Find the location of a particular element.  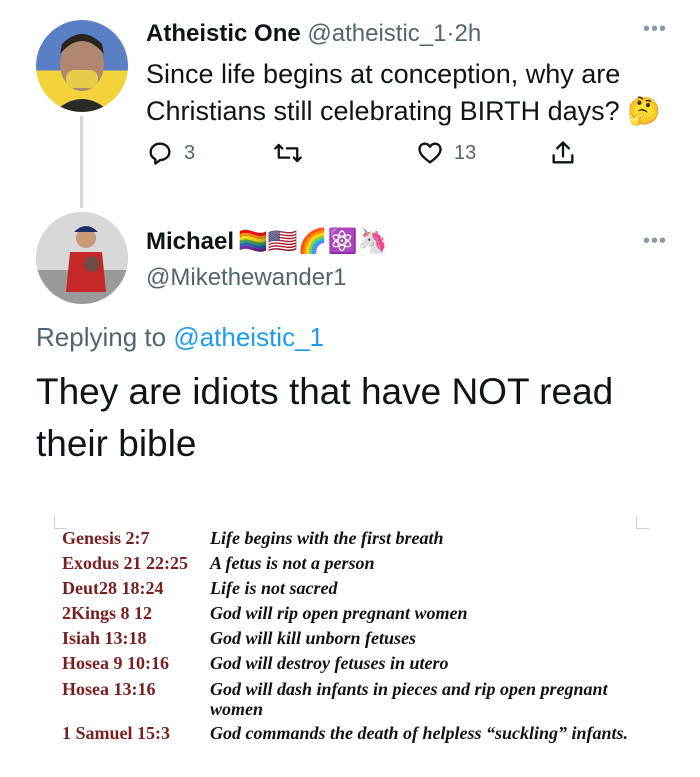

crop-mark is located at coordinates (642, 522).